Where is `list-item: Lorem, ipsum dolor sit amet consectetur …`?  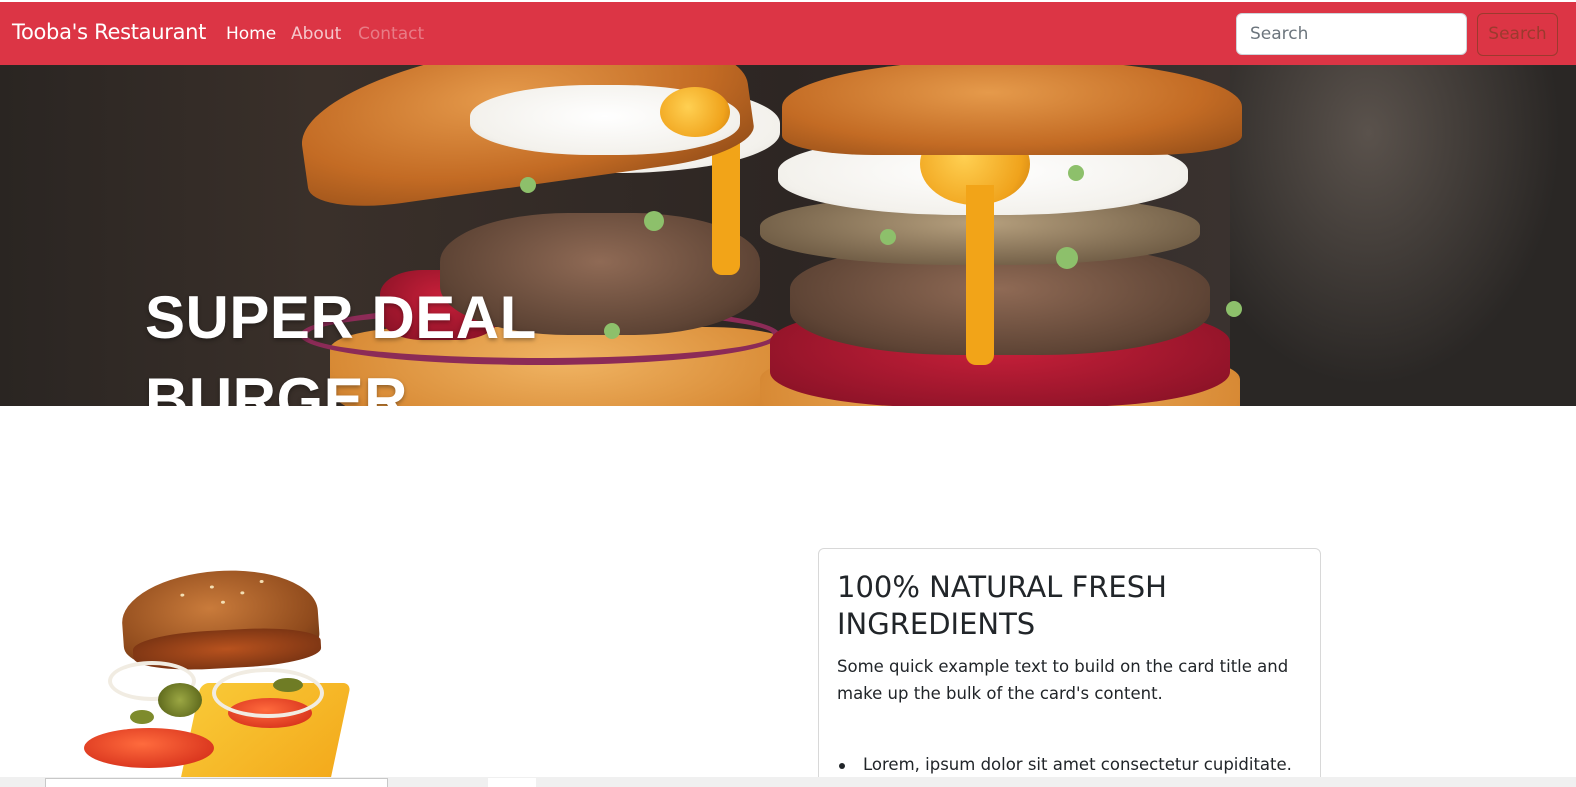
list-item: Lorem, ipsum dolor sit amet consectetur … is located at coordinates (1072, 765).